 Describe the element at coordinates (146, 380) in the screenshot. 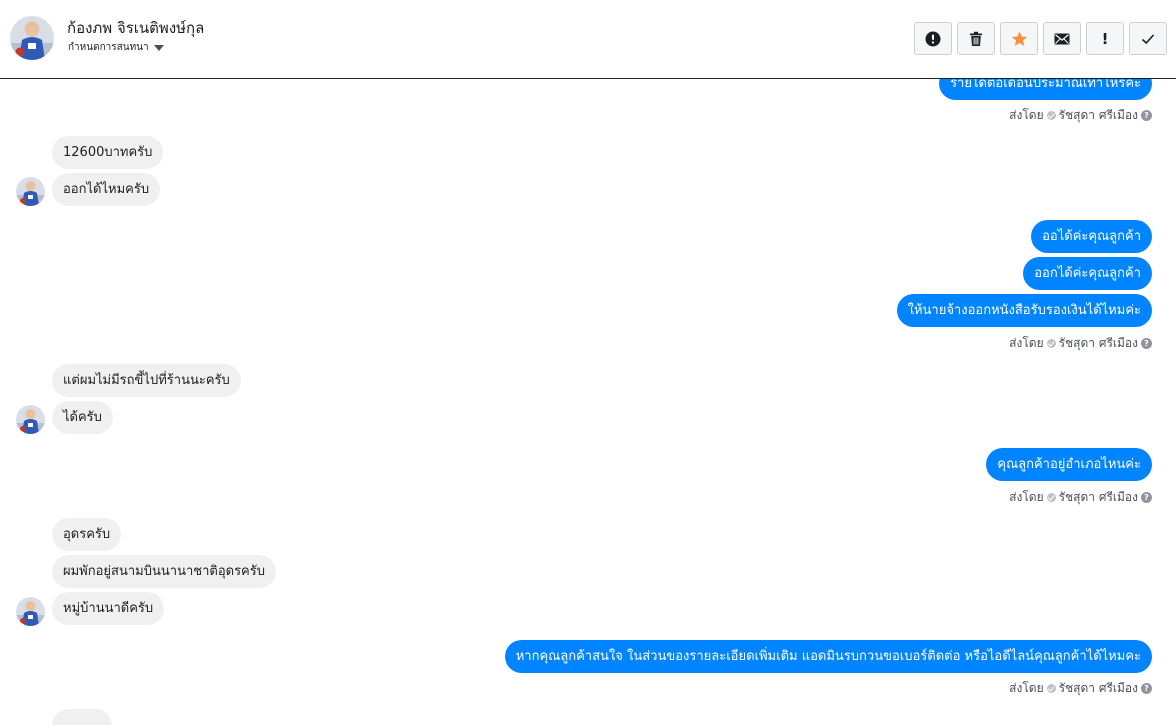

I see `incoming-message: แต่ผมไม่มีรถขี้ไปที่ร้านนะครับ` at that location.